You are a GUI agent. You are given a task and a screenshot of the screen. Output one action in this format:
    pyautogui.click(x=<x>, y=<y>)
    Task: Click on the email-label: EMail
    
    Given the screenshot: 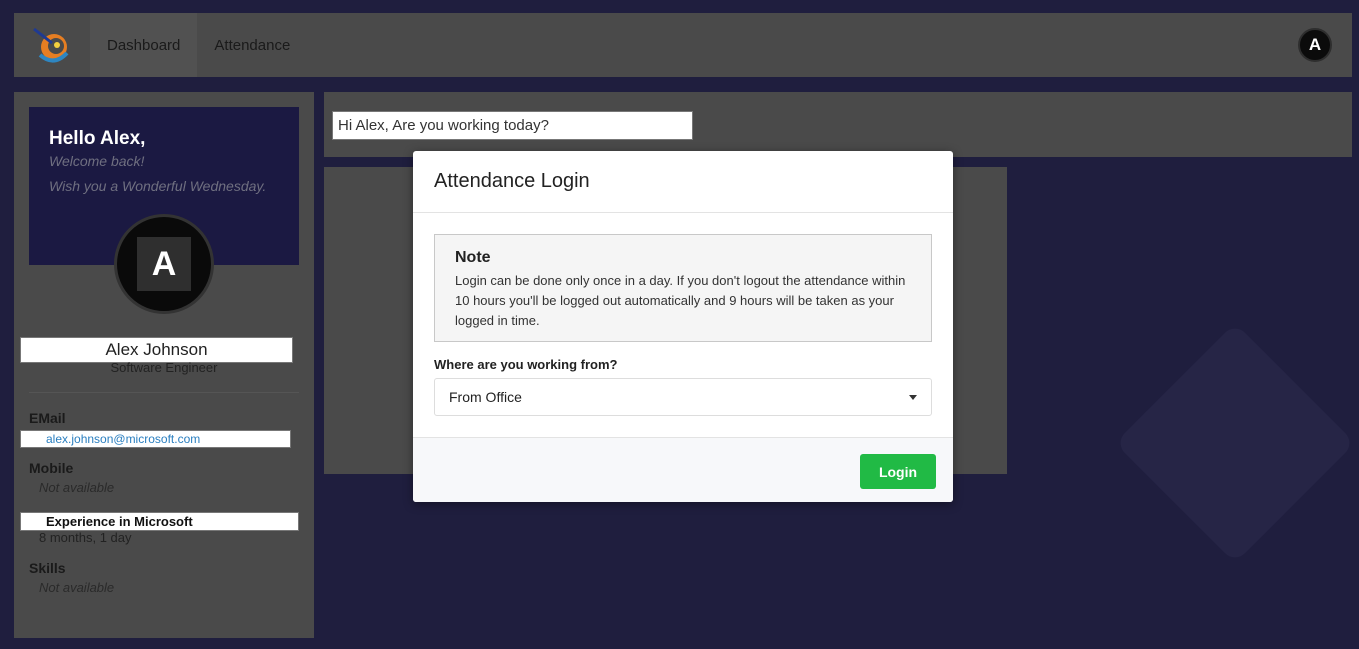 What is the action you would take?
    pyautogui.click(x=47, y=418)
    